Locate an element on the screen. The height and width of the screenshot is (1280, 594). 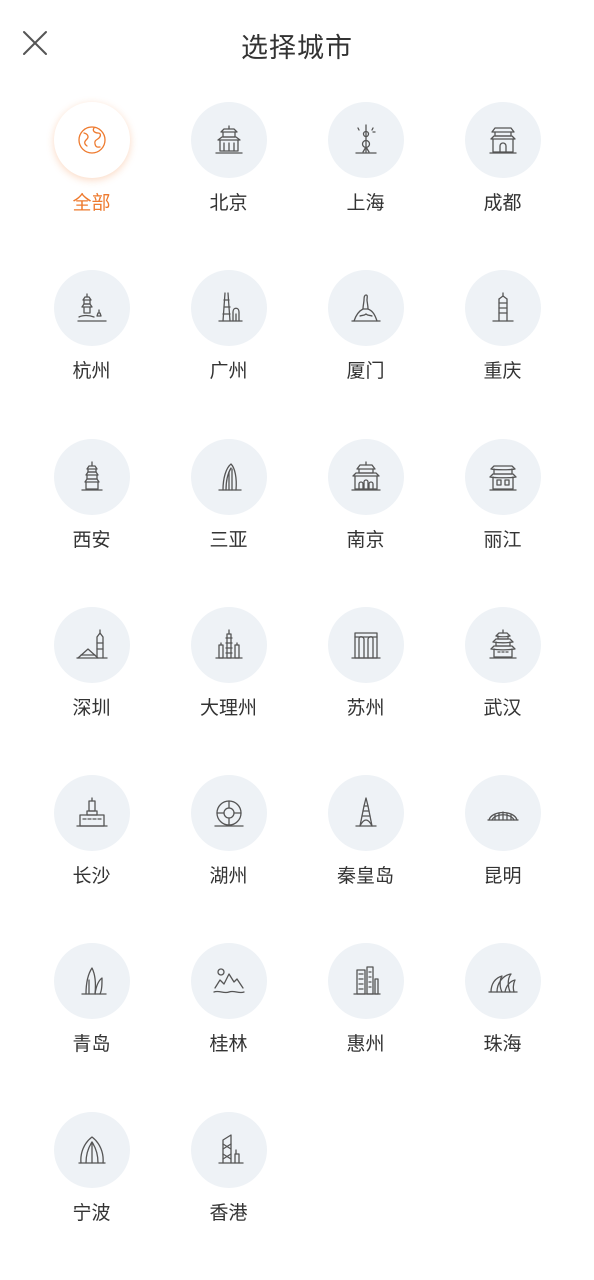
city-name-label: 桂林 is located at coordinates (228, 1044).